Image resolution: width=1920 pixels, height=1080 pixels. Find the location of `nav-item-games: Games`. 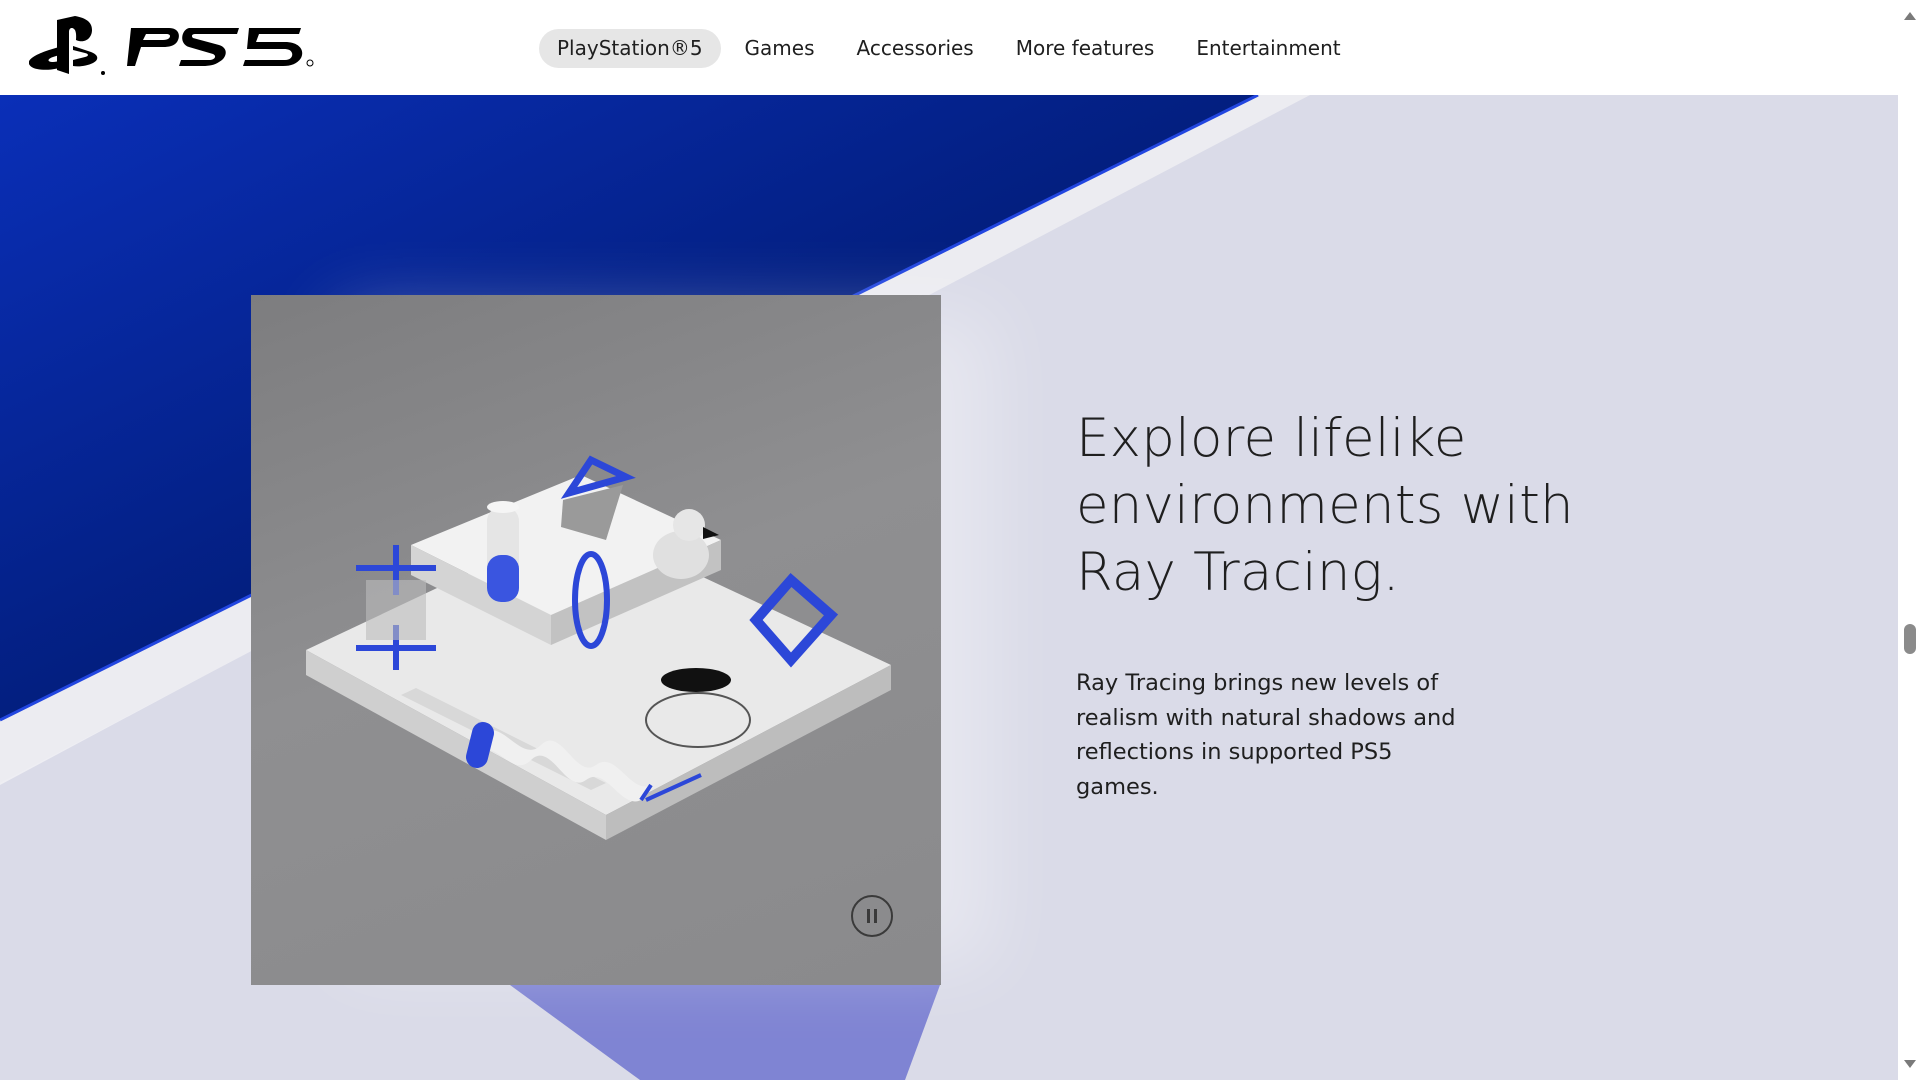

nav-item-games: Games is located at coordinates (780, 48).